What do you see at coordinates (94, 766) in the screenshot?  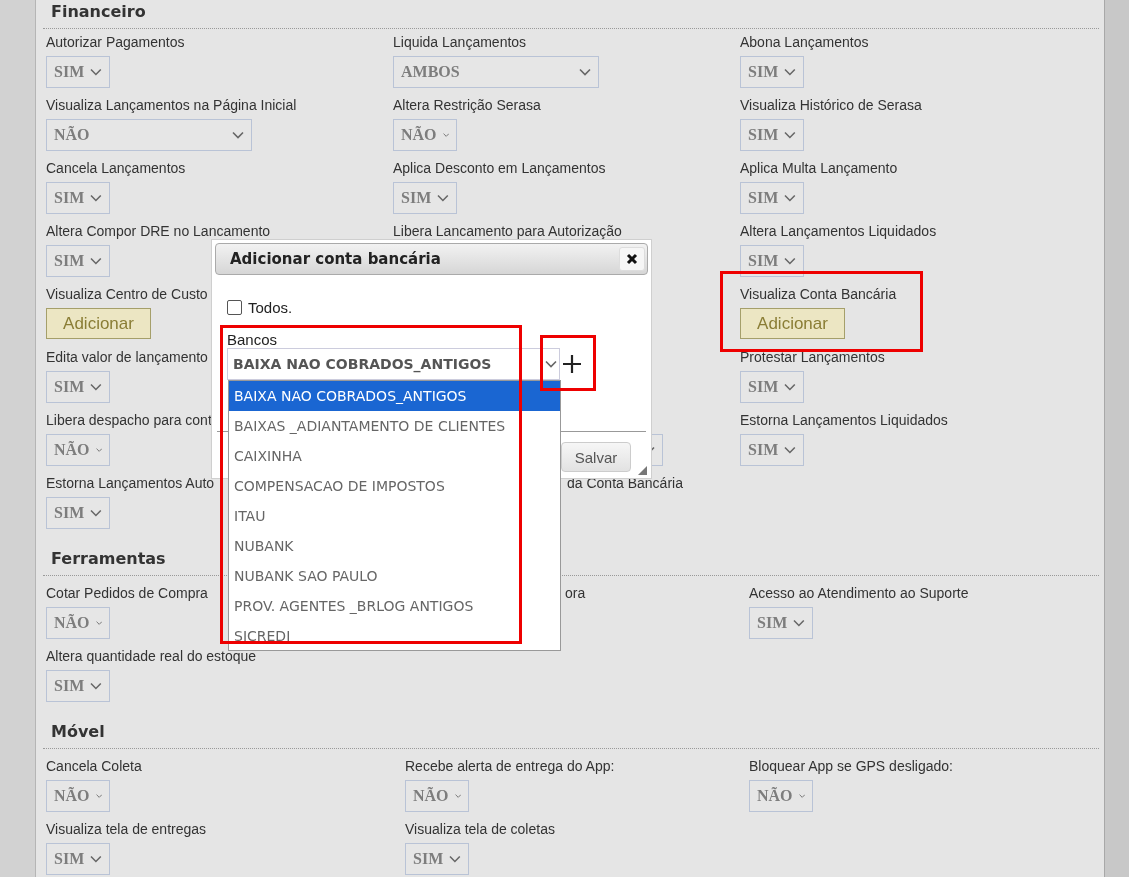 I see `field-label: Cancela Coleta` at bounding box center [94, 766].